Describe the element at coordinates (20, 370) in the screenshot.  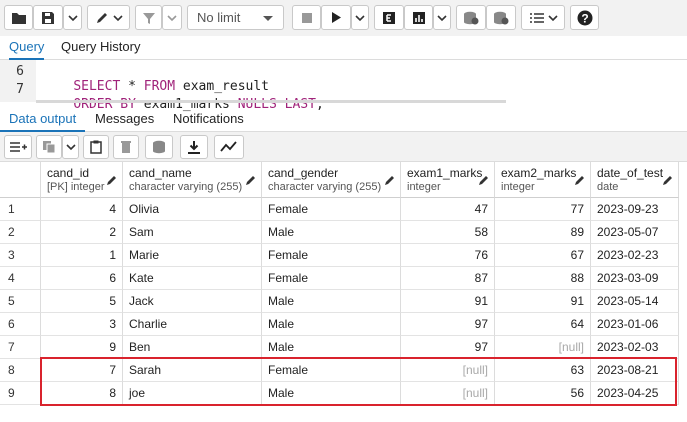
I see `row-number: 8` at that location.